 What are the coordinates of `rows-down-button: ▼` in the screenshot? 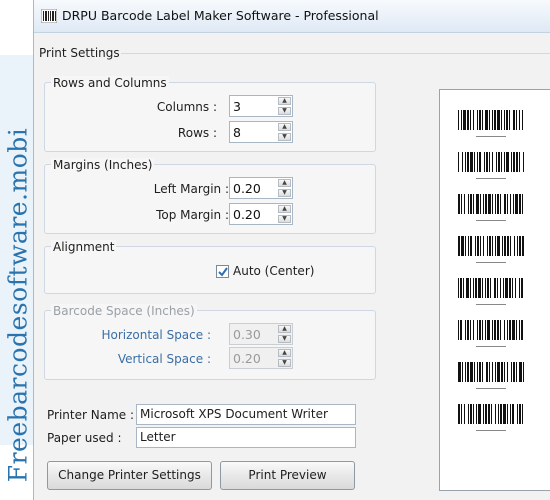 It's located at (284, 137).